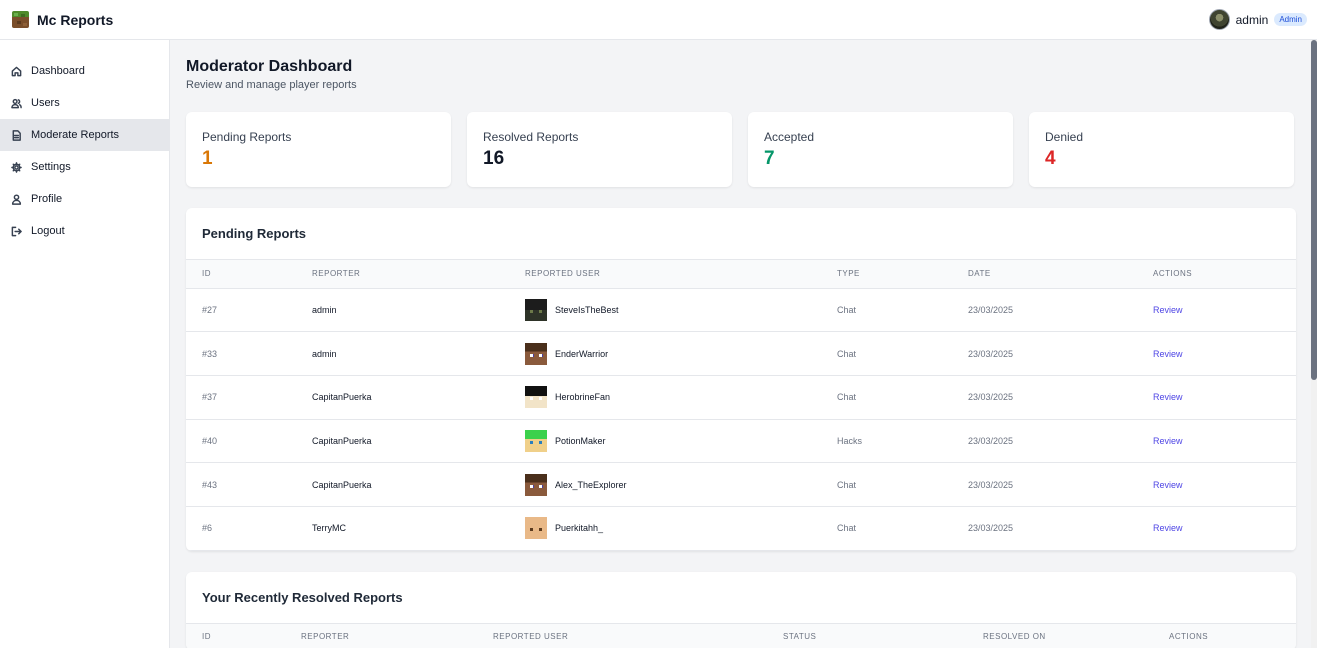 This screenshot has height=648, width=1317. I want to click on stat-card-pending: Pending Reports 1, so click(318, 149).